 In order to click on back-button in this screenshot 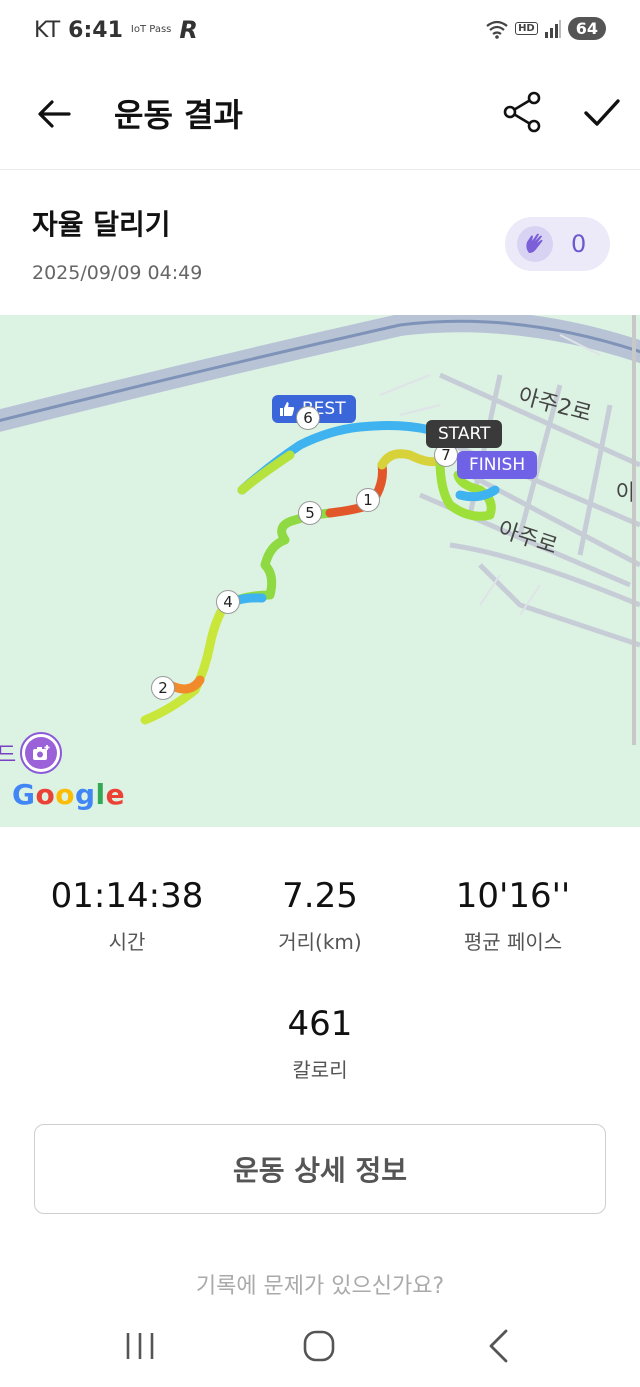, I will do `click(54, 114)`.